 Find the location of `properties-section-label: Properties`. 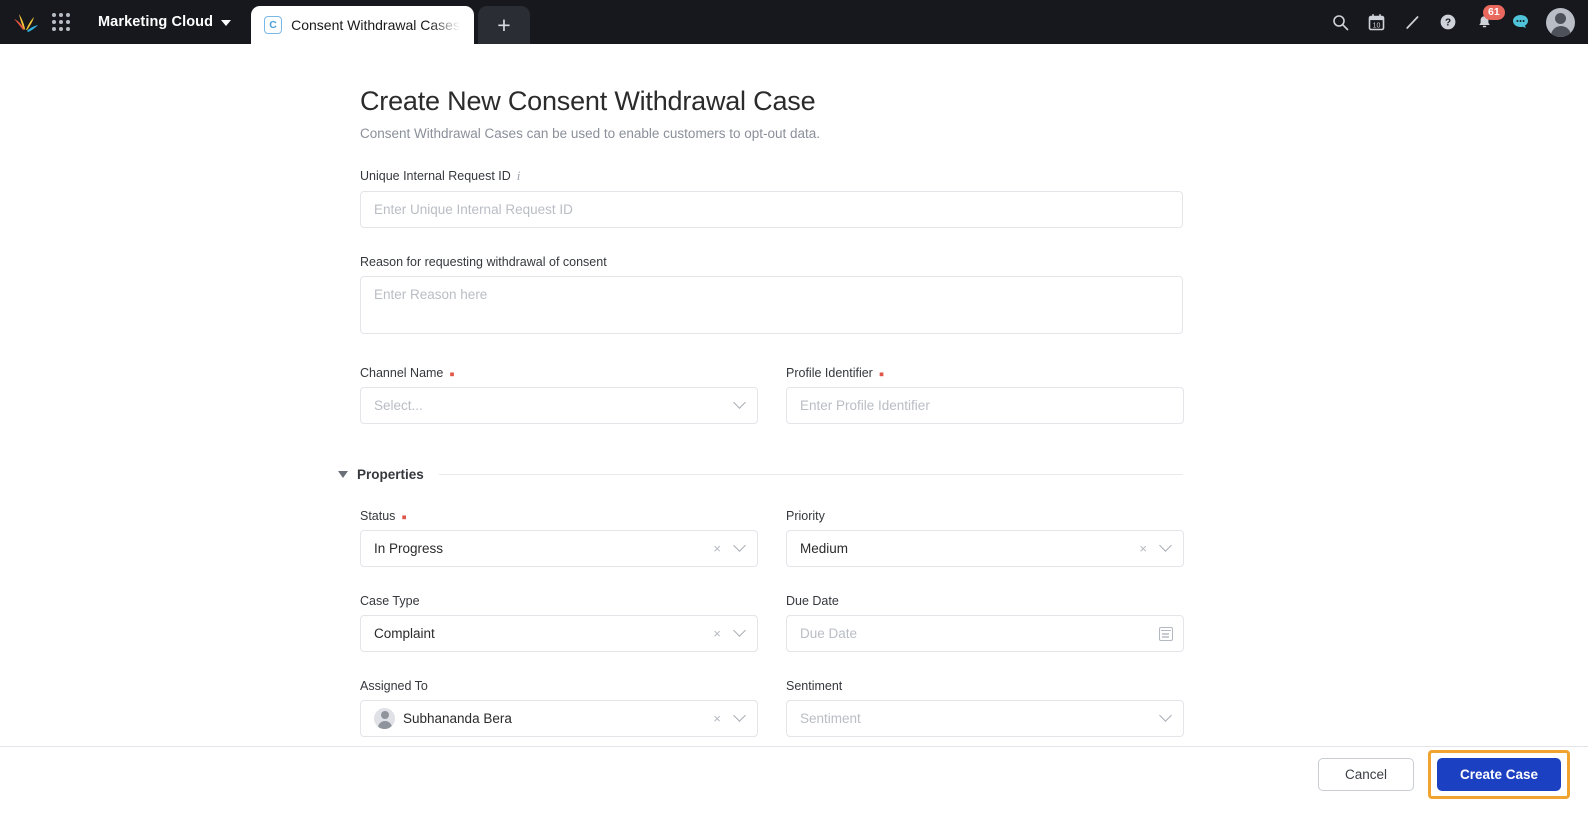

properties-section-label: Properties is located at coordinates (390, 474).